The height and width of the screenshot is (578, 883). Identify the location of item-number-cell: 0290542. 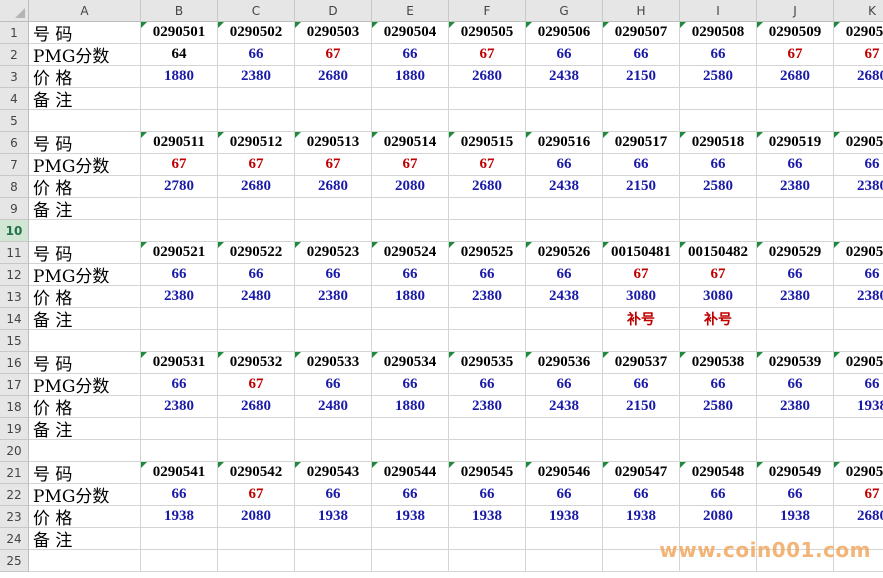
(256, 473).